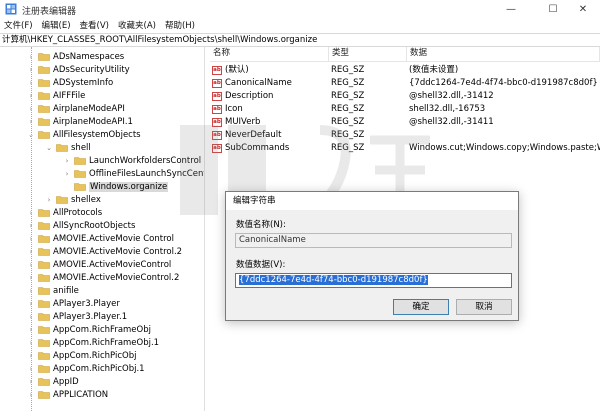  Describe the element at coordinates (242, 96) in the screenshot. I see `value-name-cell: ab Description` at that location.